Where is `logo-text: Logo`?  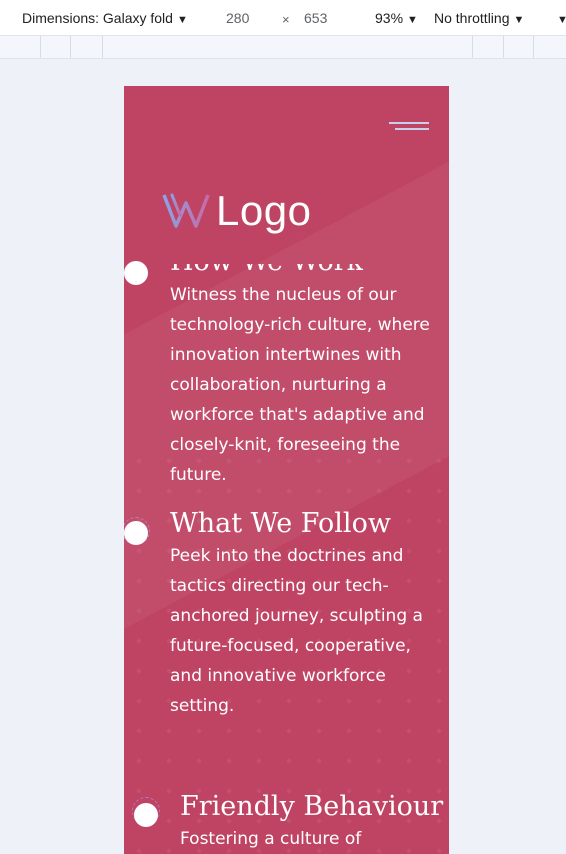
logo-text: Logo is located at coordinates (264, 210).